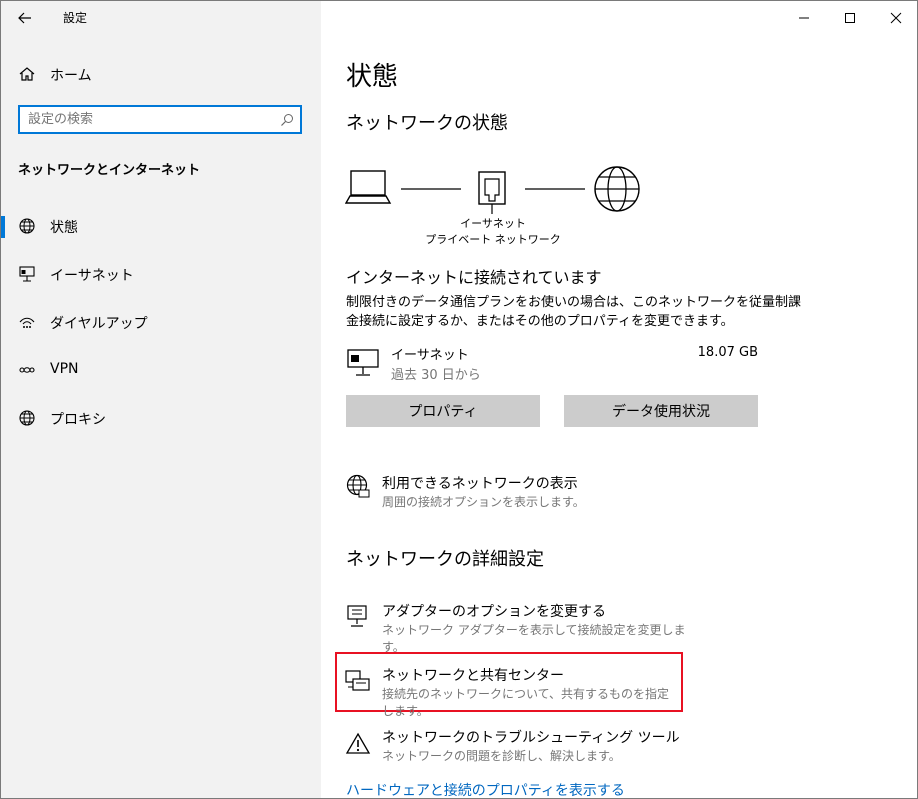 This screenshot has height=799, width=918. What do you see at coordinates (148, 119) in the screenshot?
I see `search-input` at bounding box center [148, 119].